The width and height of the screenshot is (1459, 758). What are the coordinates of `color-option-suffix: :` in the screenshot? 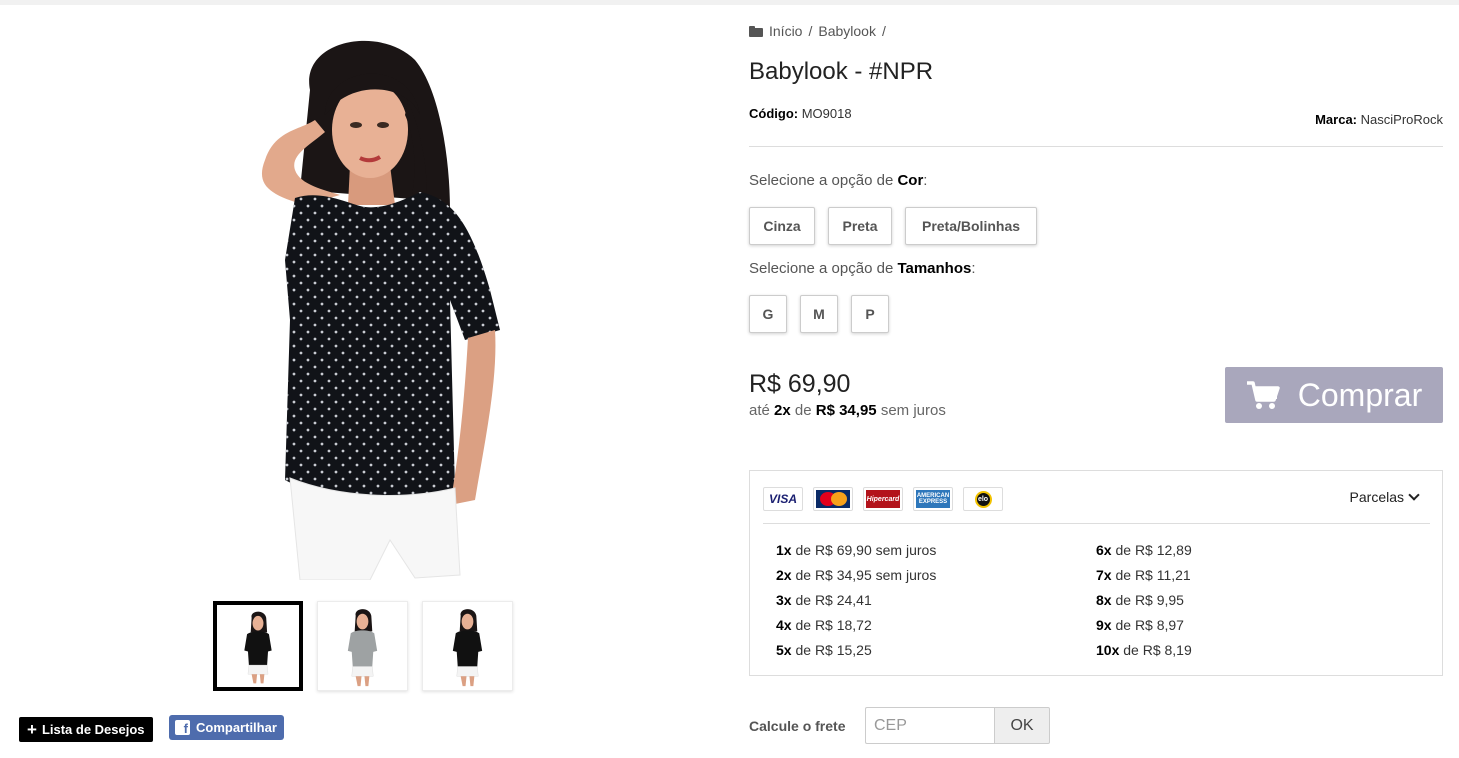 It's located at (925, 180).